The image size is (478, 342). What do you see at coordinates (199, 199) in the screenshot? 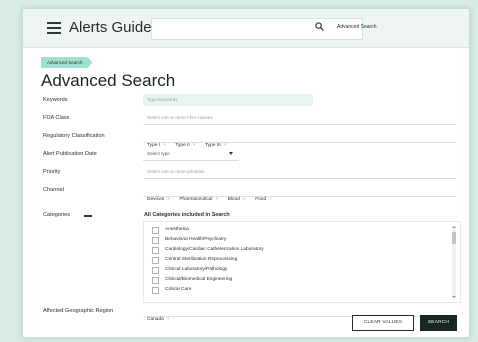
I see `chip-pharmaceutical: Pharmaceutical ×` at bounding box center [199, 199].